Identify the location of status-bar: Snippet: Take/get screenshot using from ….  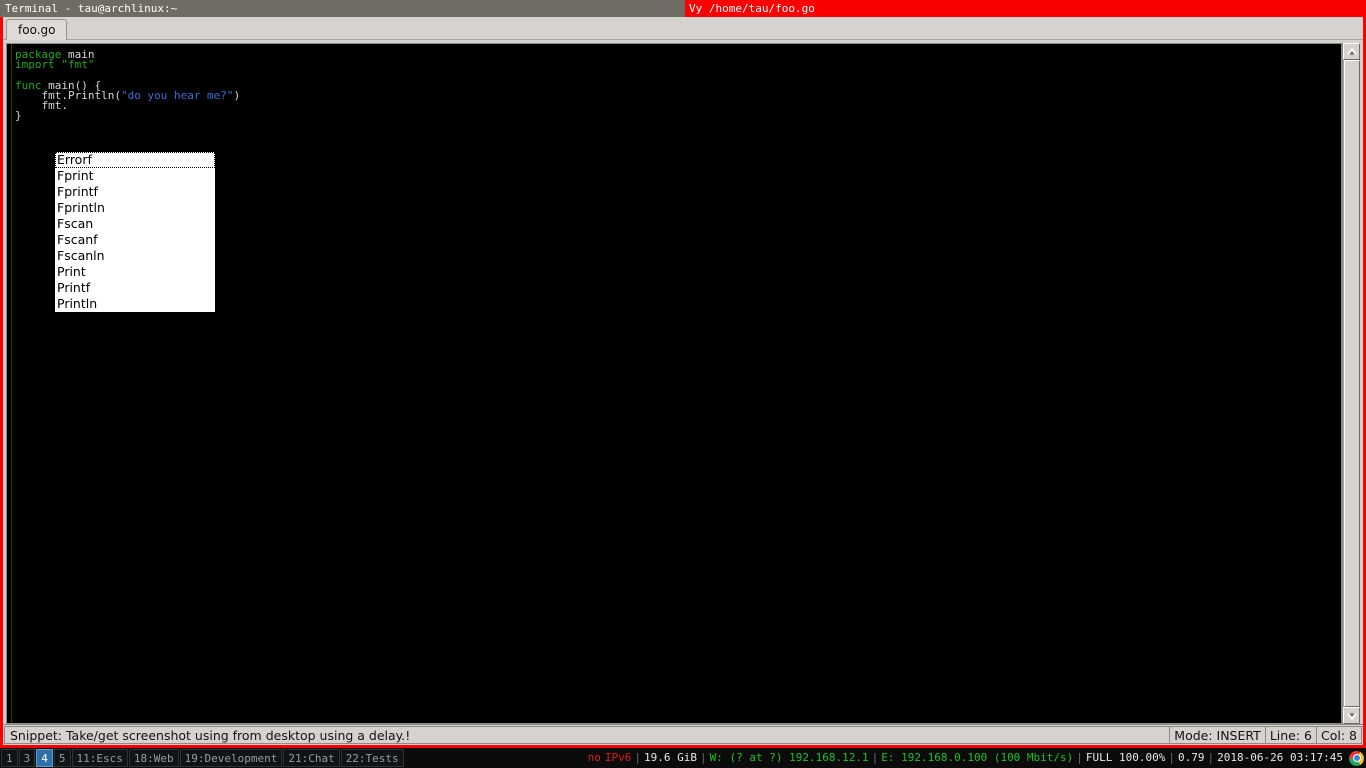
(683, 734).